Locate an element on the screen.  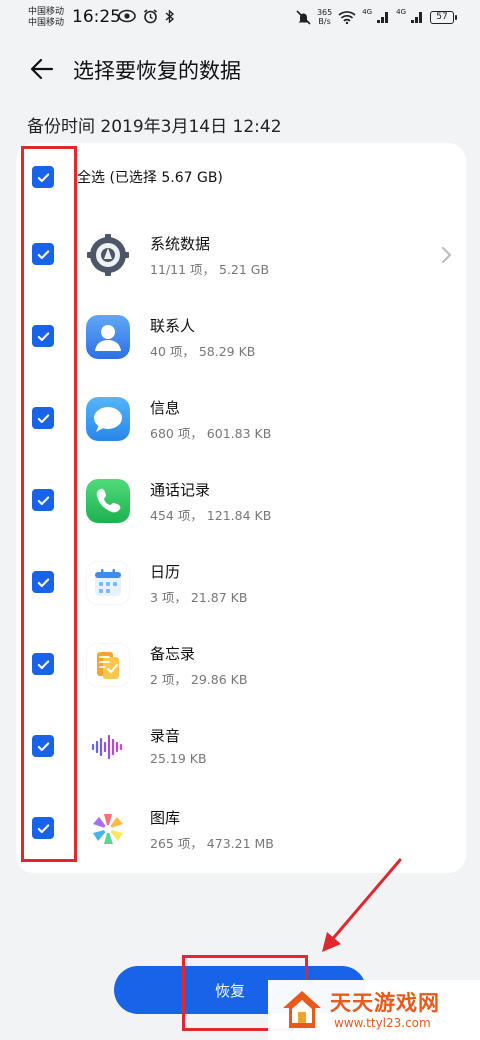
item-meta: 2 项， 29.86 KB is located at coordinates (199, 679).